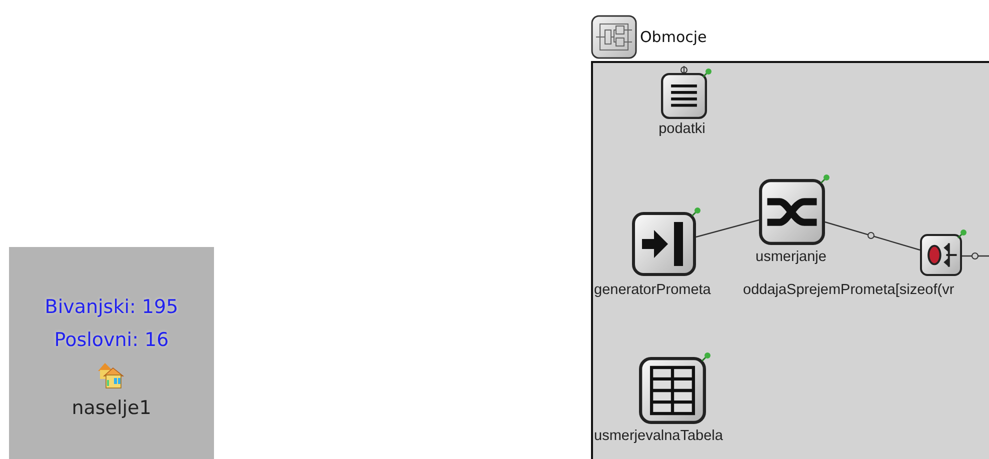 The width and height of the screenshot is (989, 459). What do you see at coordinates (792, 212) in the screenshot?
I see `shuffle-icon` at bounding box center [792, 212].